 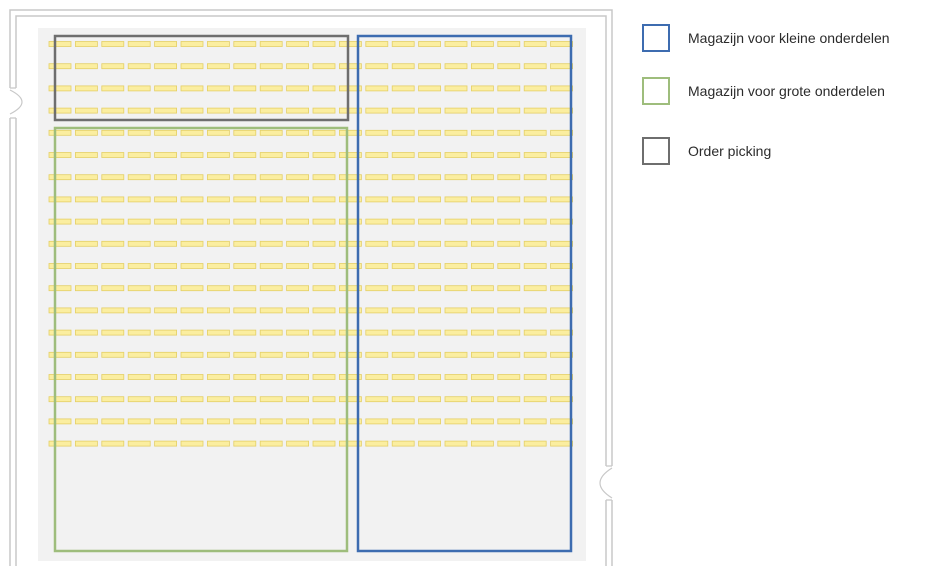 What do you see at coordinates (656, 151) in the screenshot?
I see `legend-swatch-order-picking` at bounding box center [656, 151].